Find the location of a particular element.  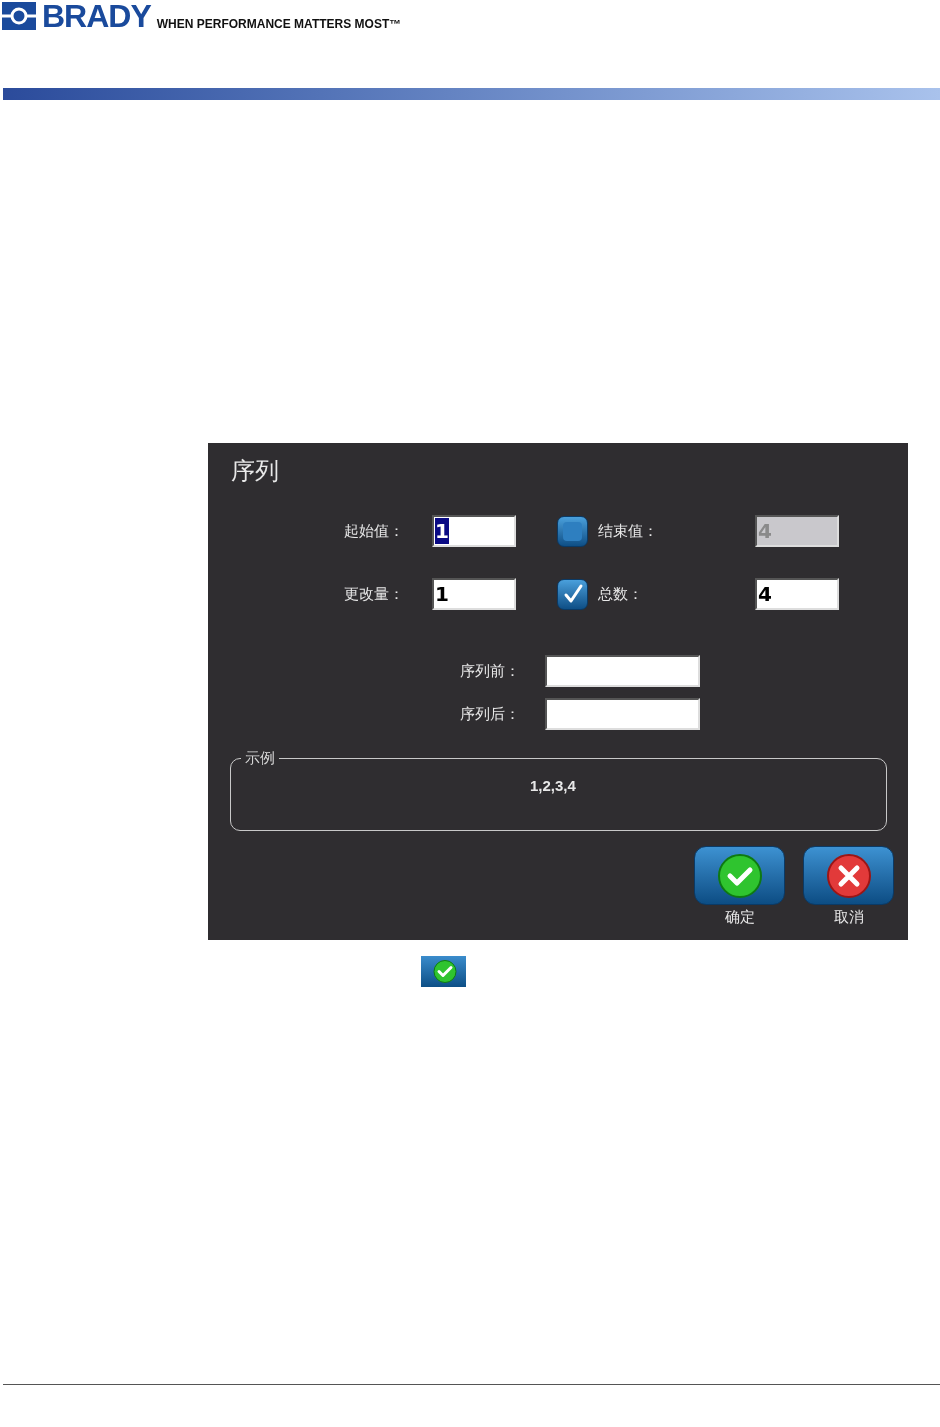

ok-button is located at coordinates (739, 875).